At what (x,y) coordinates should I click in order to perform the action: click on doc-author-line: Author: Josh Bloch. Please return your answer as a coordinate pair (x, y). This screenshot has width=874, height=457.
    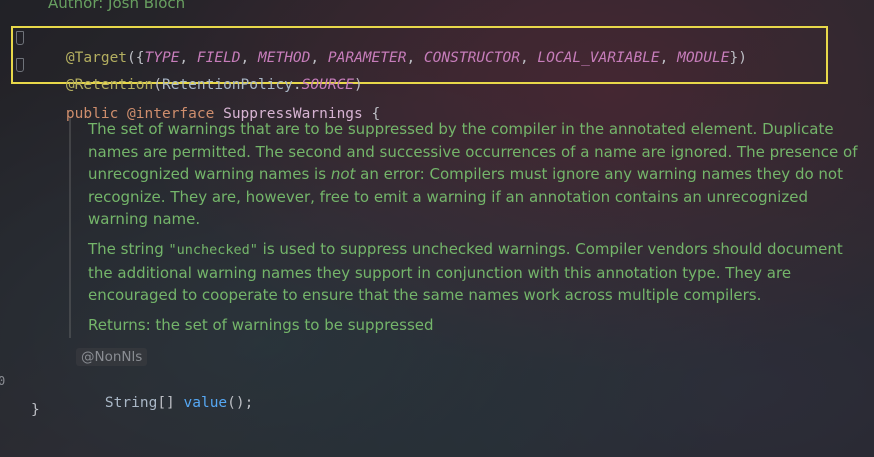
    Looking at the image, I should click on (117, 6).